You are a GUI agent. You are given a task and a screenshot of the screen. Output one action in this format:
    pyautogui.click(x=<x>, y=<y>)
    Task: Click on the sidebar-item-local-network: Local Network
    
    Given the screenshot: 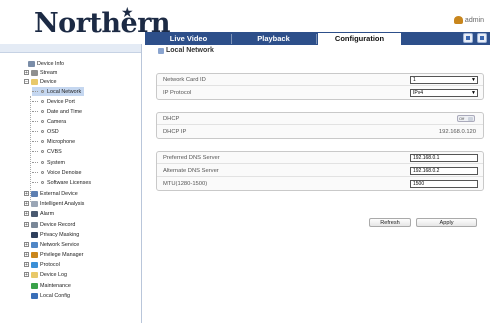 What is the action you would take?
    pyautogui.click(x=58, y=91)
    